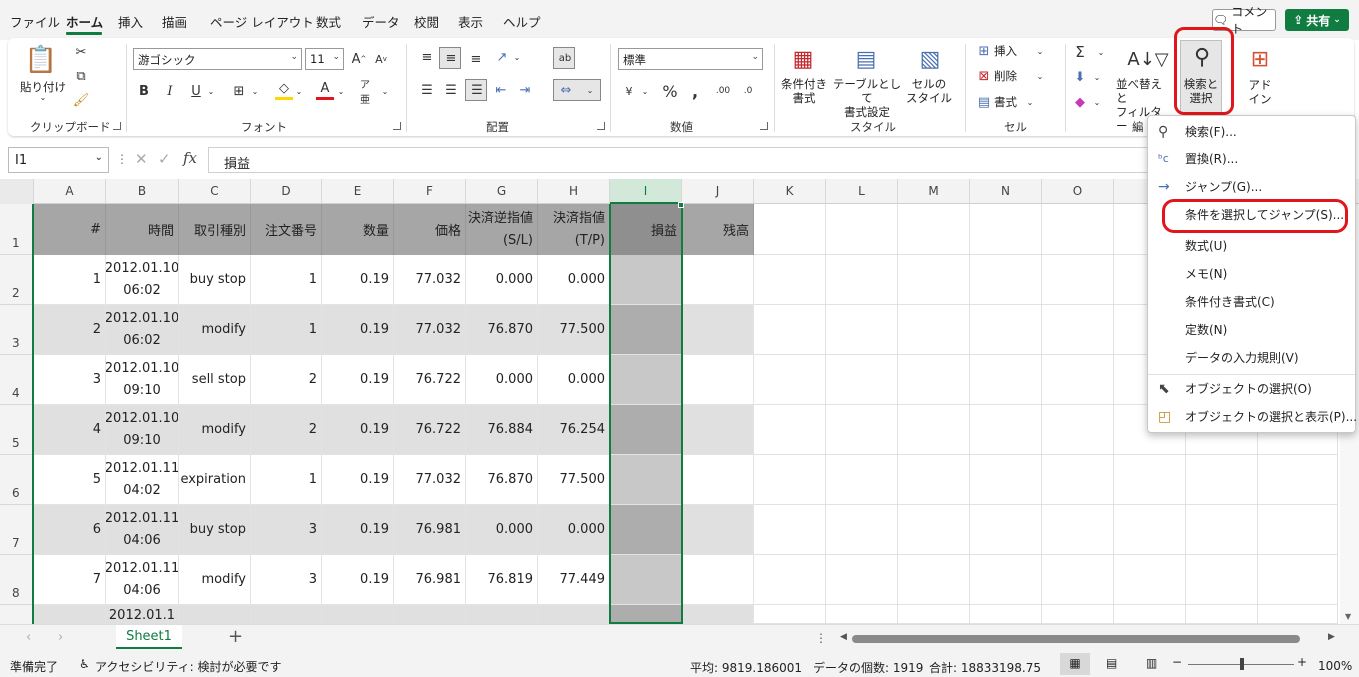  Describe the element at coordinates (1111, 663) in the screenshot. I see `page-layout-view-icon: ▤` at that location.